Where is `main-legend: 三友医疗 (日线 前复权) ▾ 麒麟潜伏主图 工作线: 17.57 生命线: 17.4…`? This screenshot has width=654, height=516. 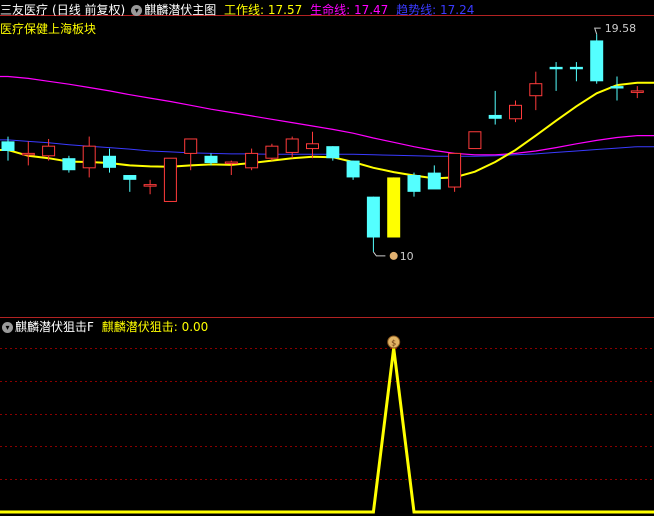 main-legend: 三友医疗 (日线 前复权) ▾ 麒麟潜伏主图 工作线: 17.57 生命线: 17.4… is located at coordinates (239, 10).